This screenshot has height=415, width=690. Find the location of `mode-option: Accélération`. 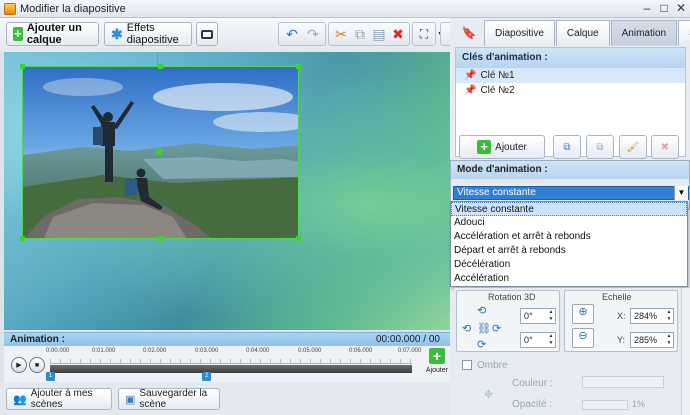

mode-option: Accélération is located at coordinates (569, 279).